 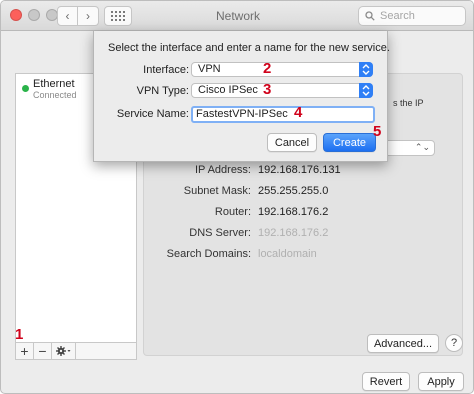 What do you see at coordinates (299, 170) in the screenshot?
I see `ip-address-value: 192.168.176.131` at bounding box center [299, 170].